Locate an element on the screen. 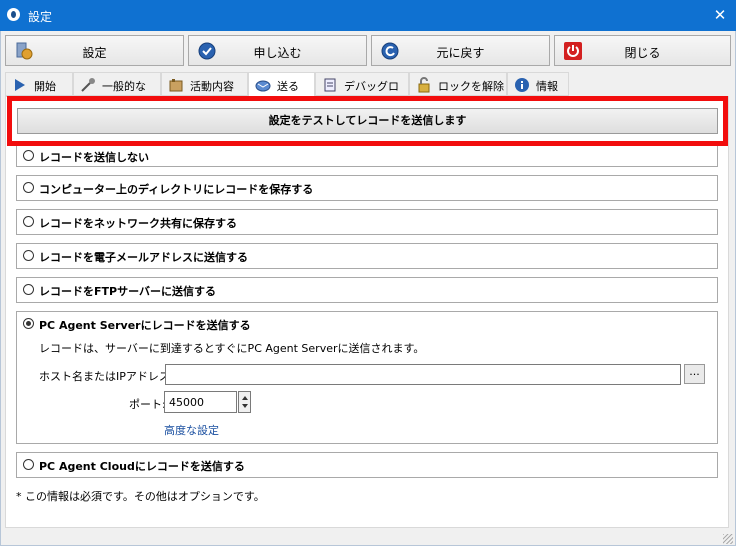  tab-general: 一般的な is located at coordinates (117, 84).